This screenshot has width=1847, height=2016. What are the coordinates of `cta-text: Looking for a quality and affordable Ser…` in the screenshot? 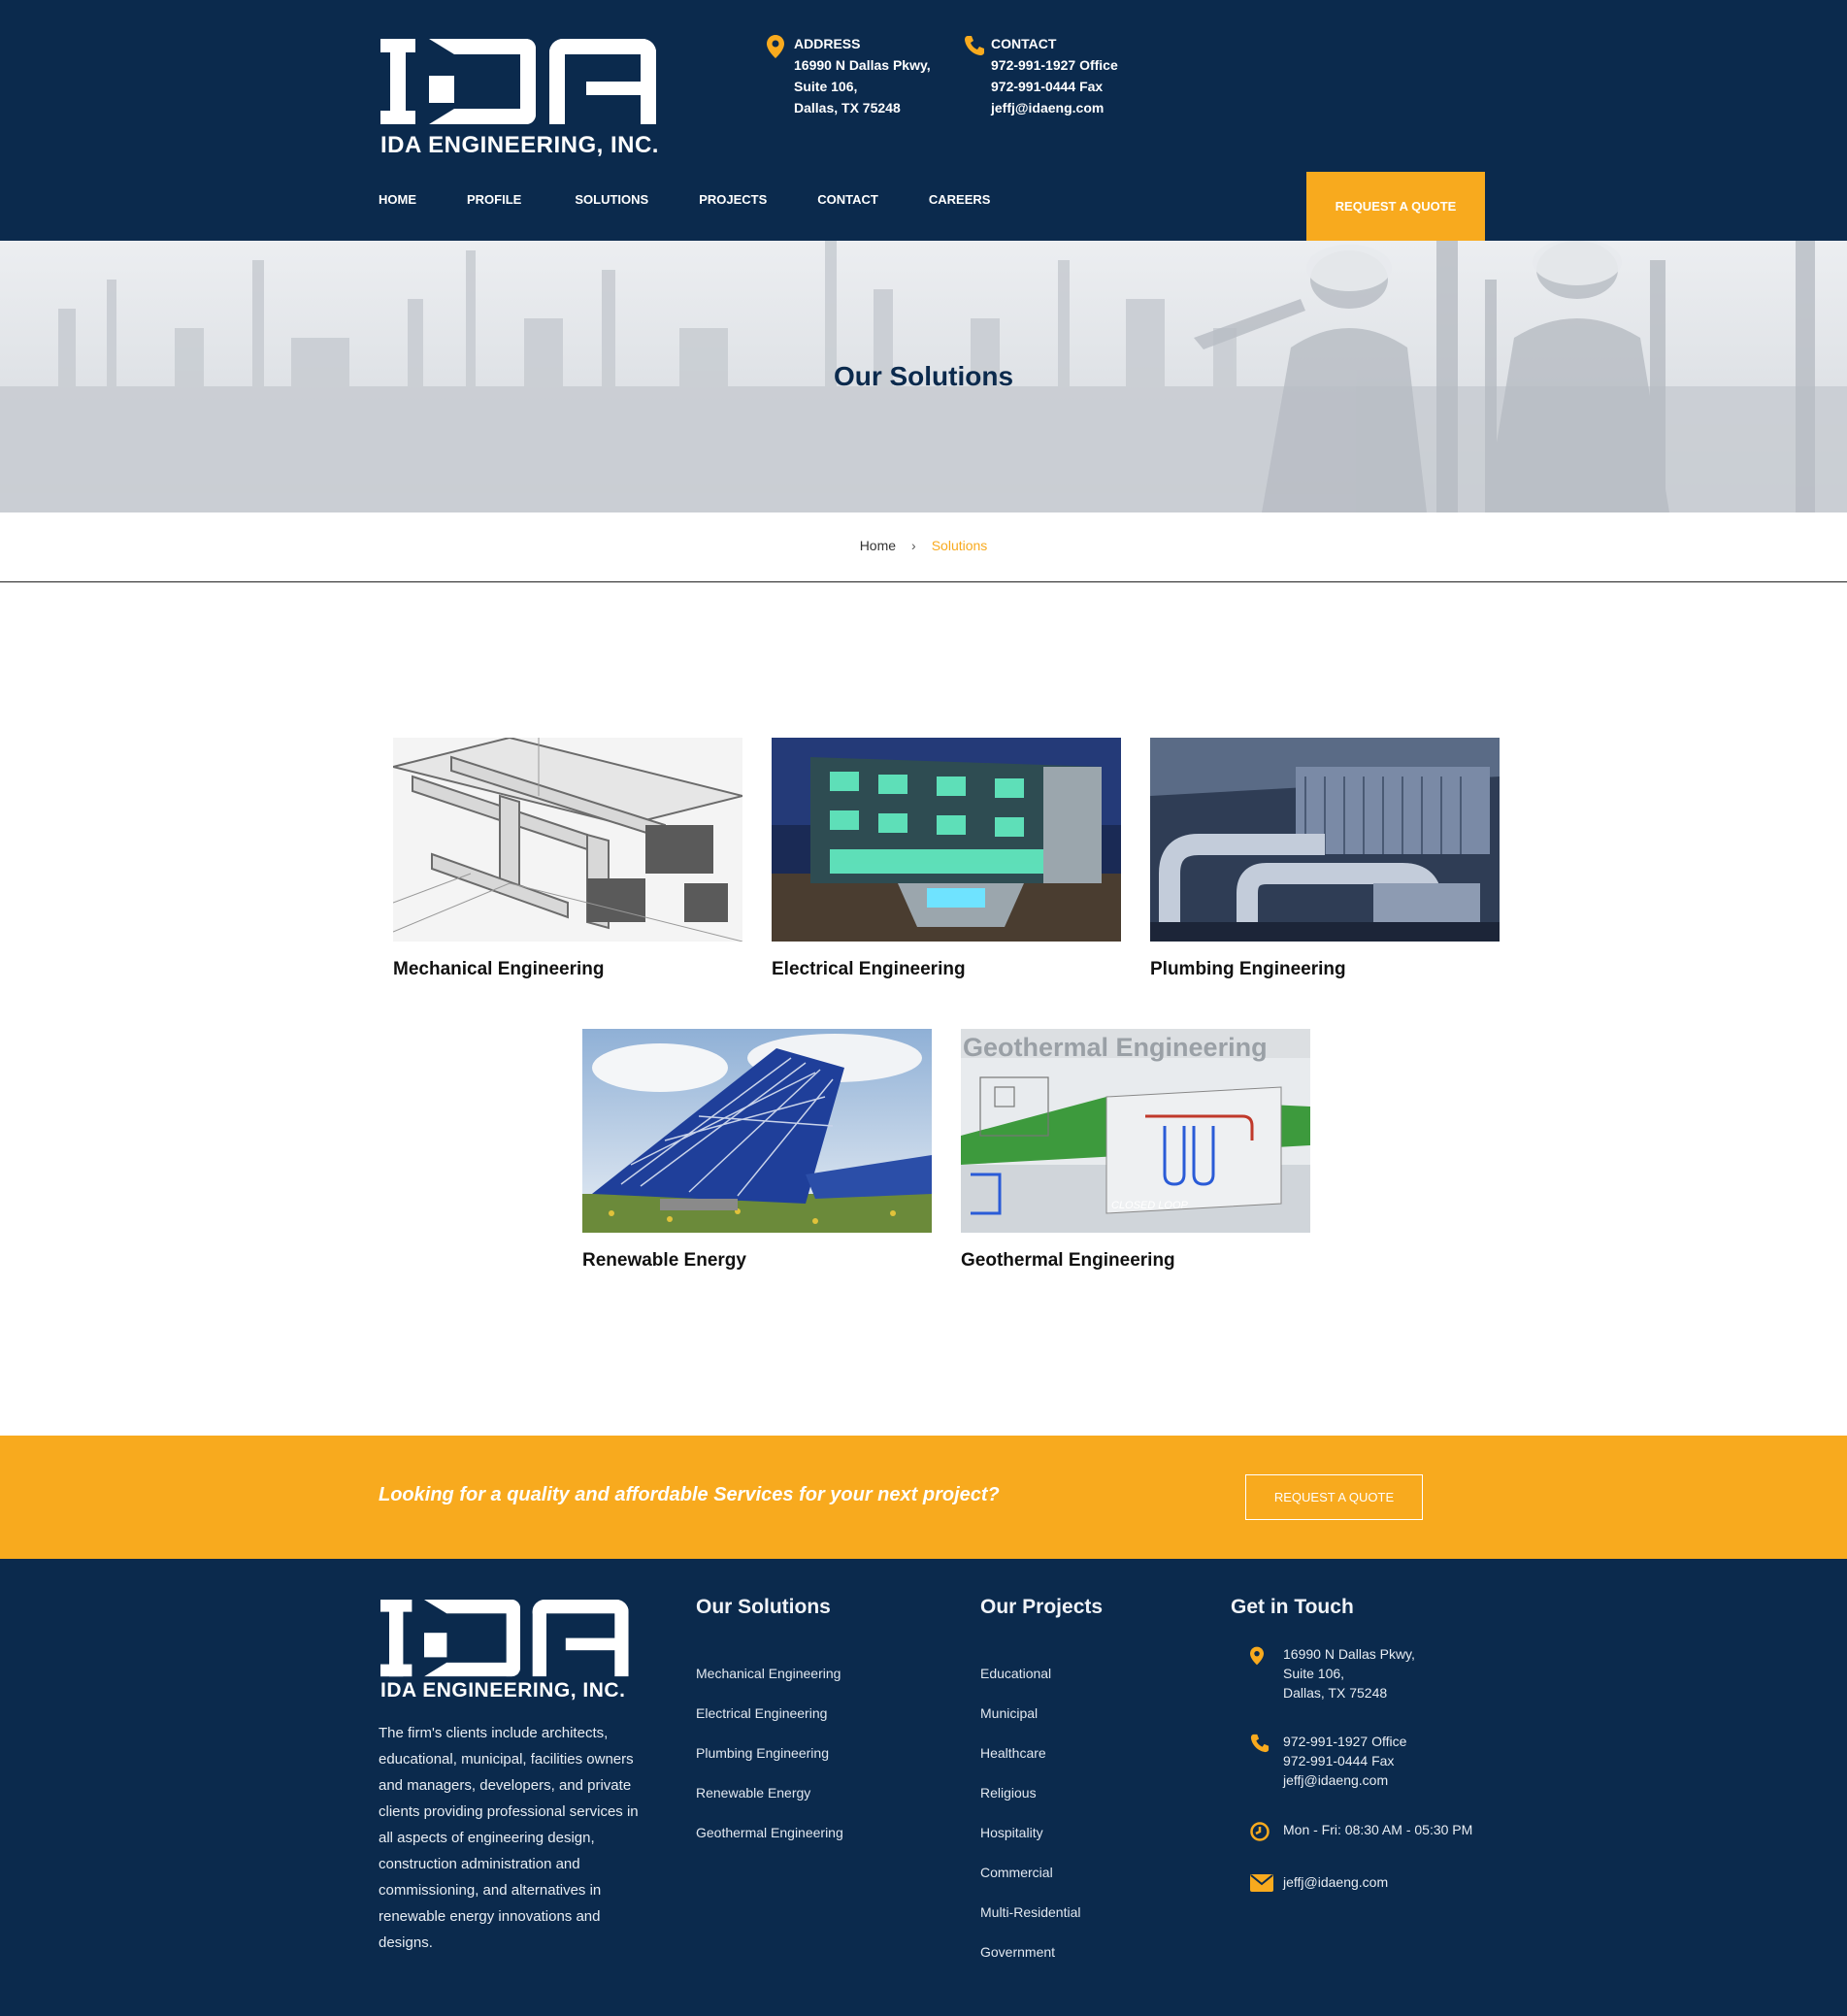 It's located at (689, 1494).